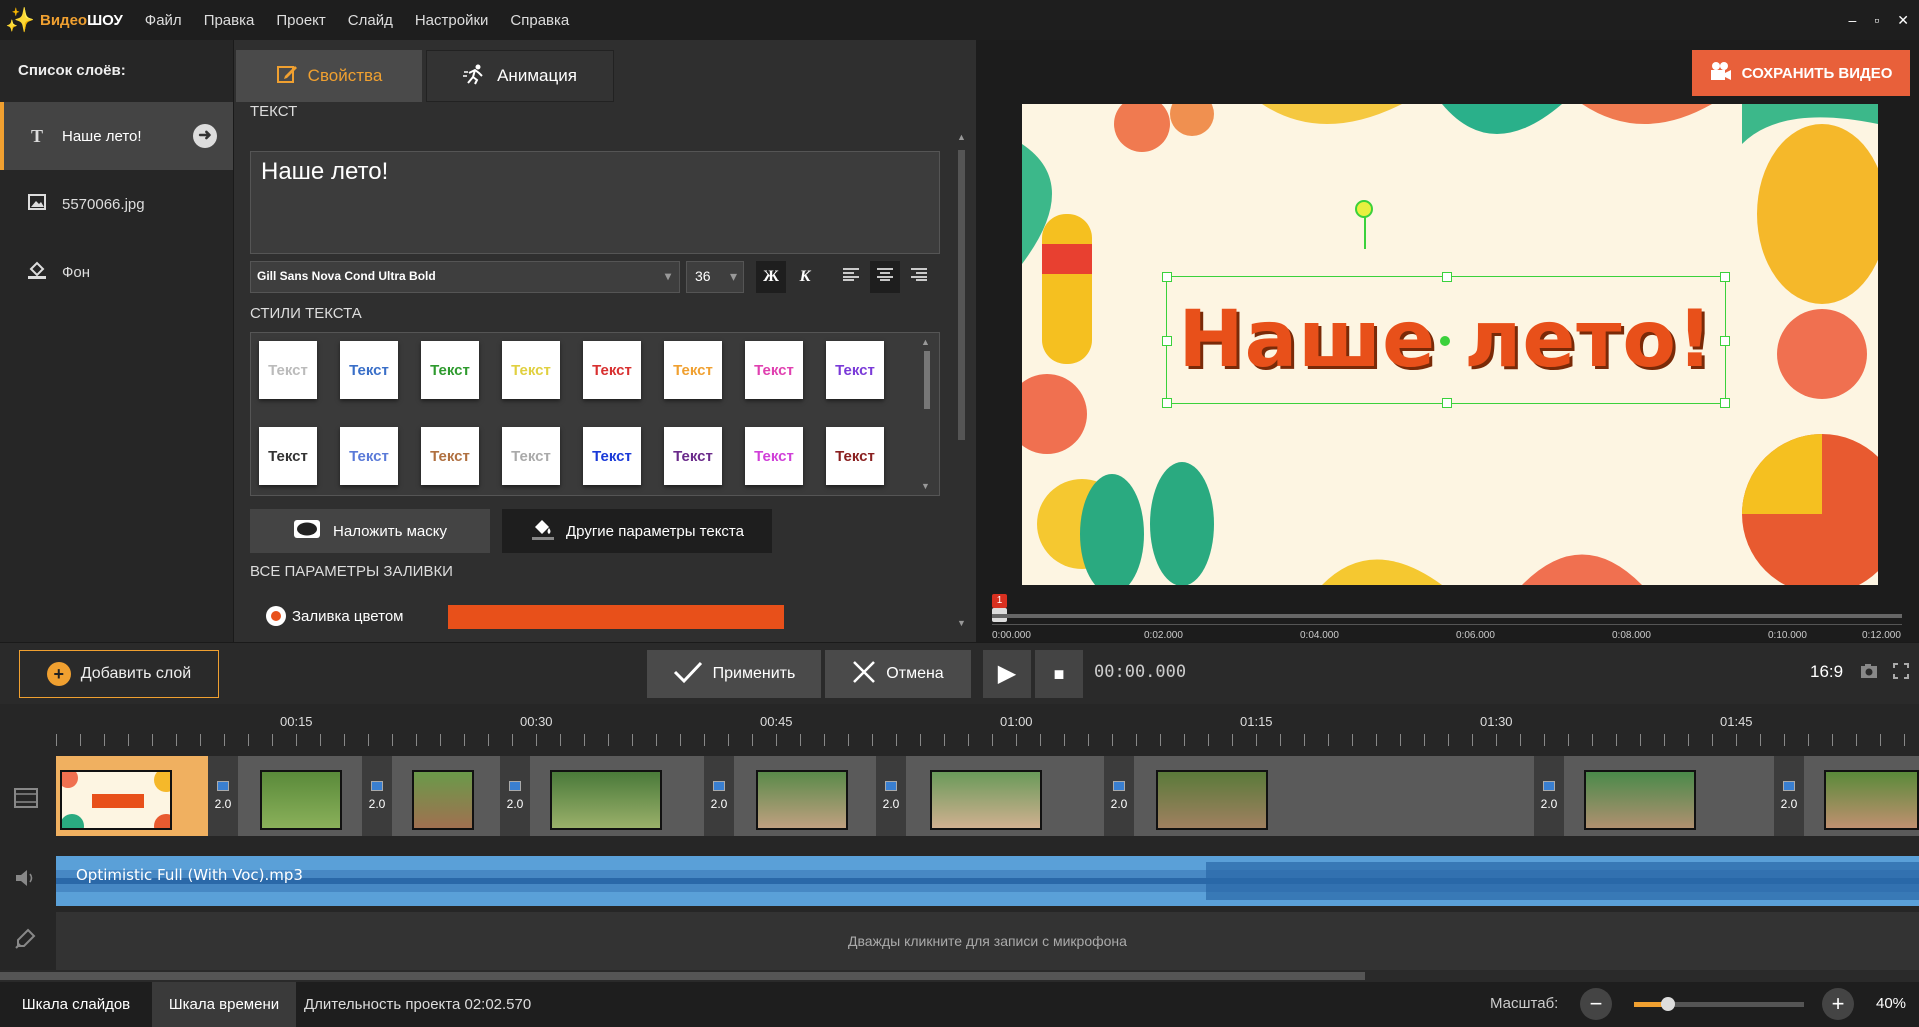 The image size is (1919, 1027). Describe the element at coordinates (1007, 674) in the screenshot. I see `play-button: ▶` at that location.